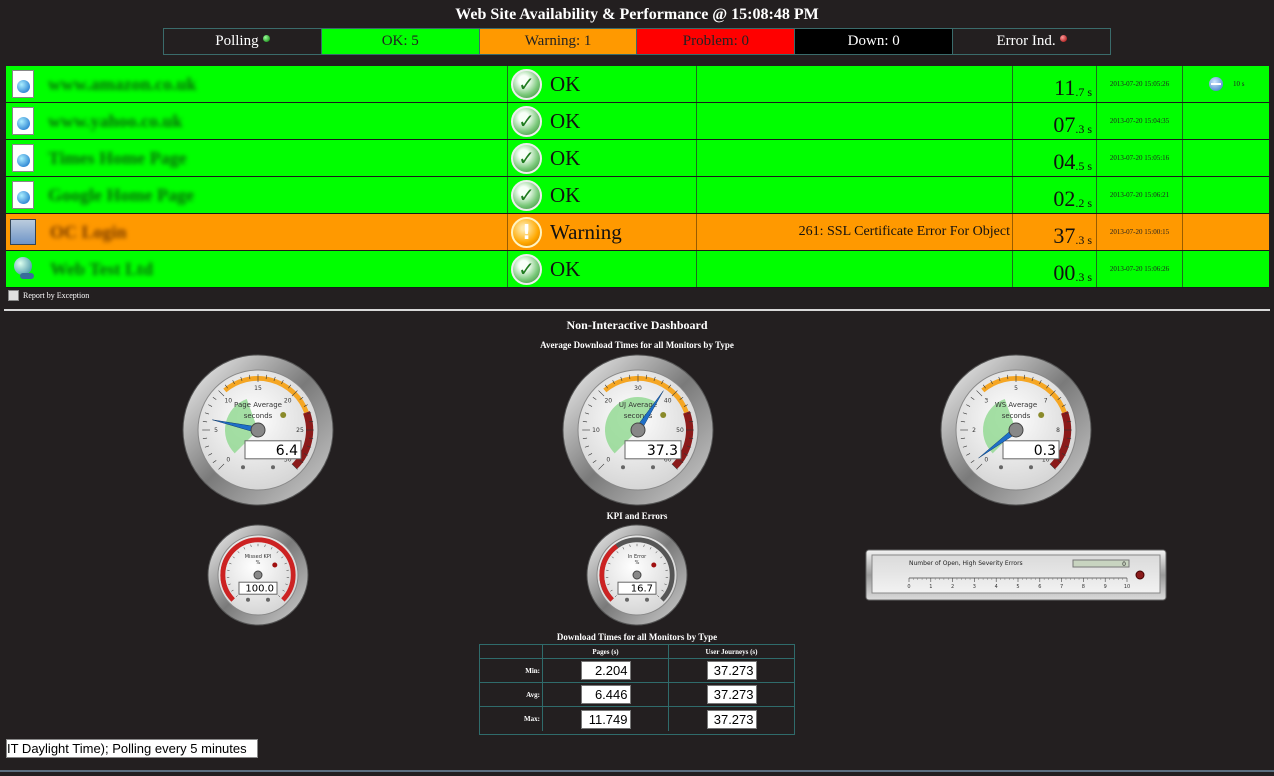 This screenshot has height=776, width=1274. What do you see at coordinates (596, 430) in the screenshot?
I see `svg-text: 10` at bounding box center [596, 430].